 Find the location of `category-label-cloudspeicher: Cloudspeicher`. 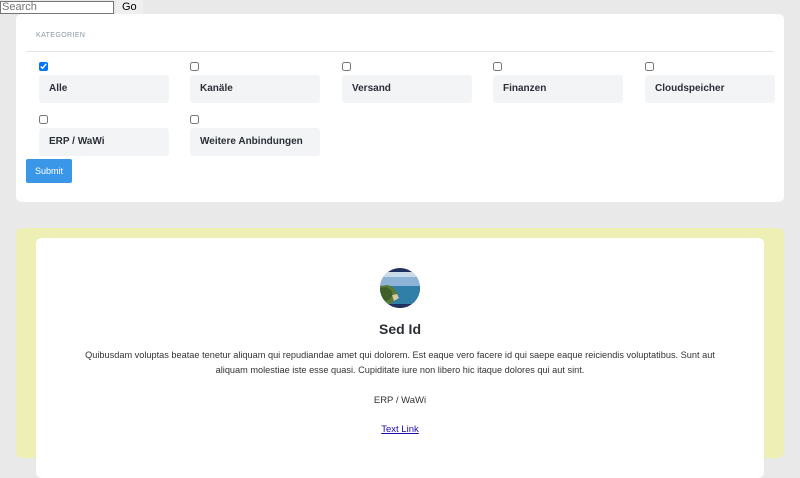

category-label-cloudspeicher: Cloudspeicher is located at coordinates (710, 89).